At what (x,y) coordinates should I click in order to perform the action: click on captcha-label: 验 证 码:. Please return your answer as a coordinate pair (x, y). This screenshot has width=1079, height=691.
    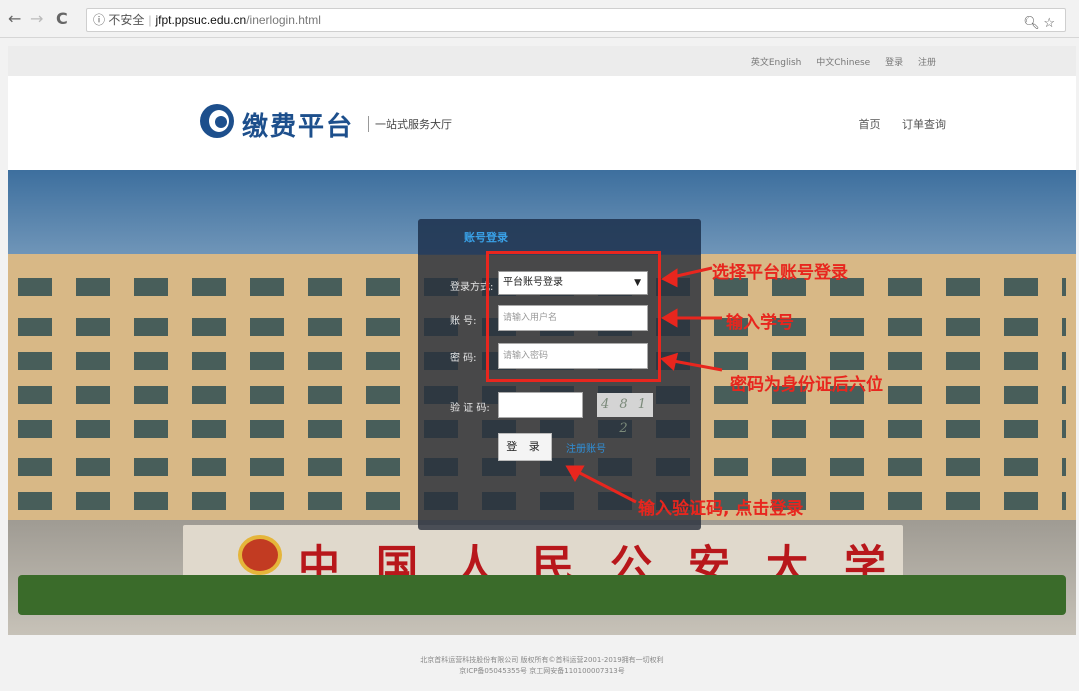
    Looking at the image, I should click on (470, 408).